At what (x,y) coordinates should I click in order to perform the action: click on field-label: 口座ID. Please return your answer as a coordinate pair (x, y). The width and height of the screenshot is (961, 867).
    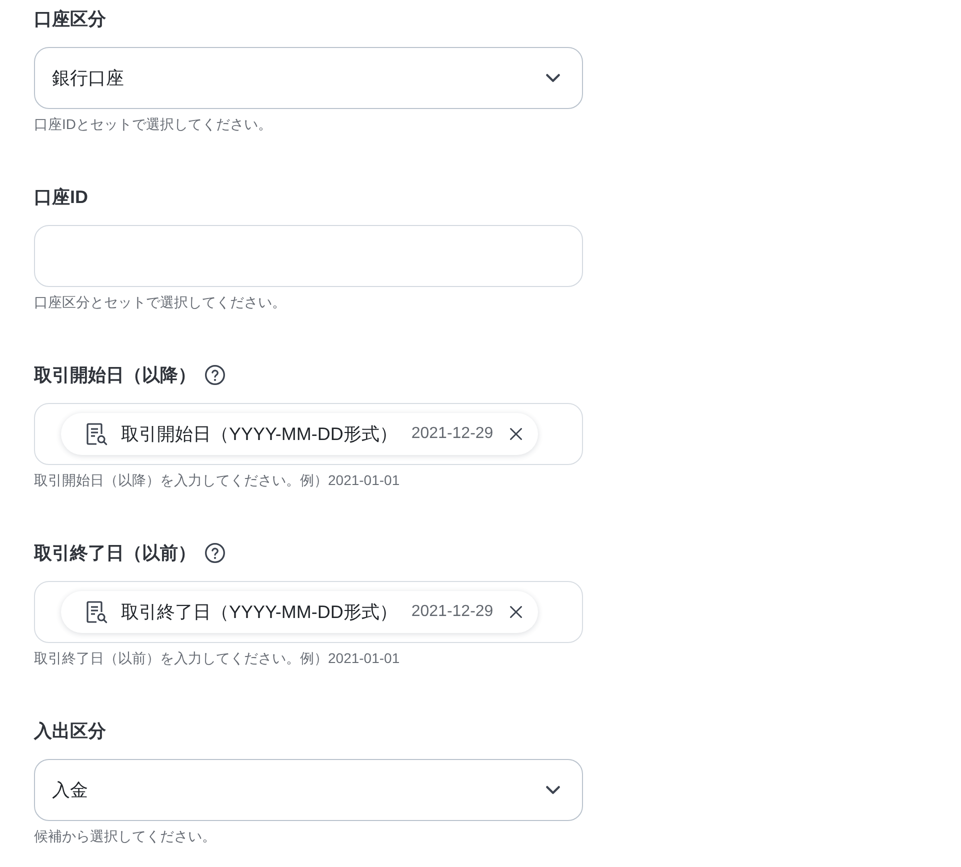
    Looking at the image, I should click on (61, 197).